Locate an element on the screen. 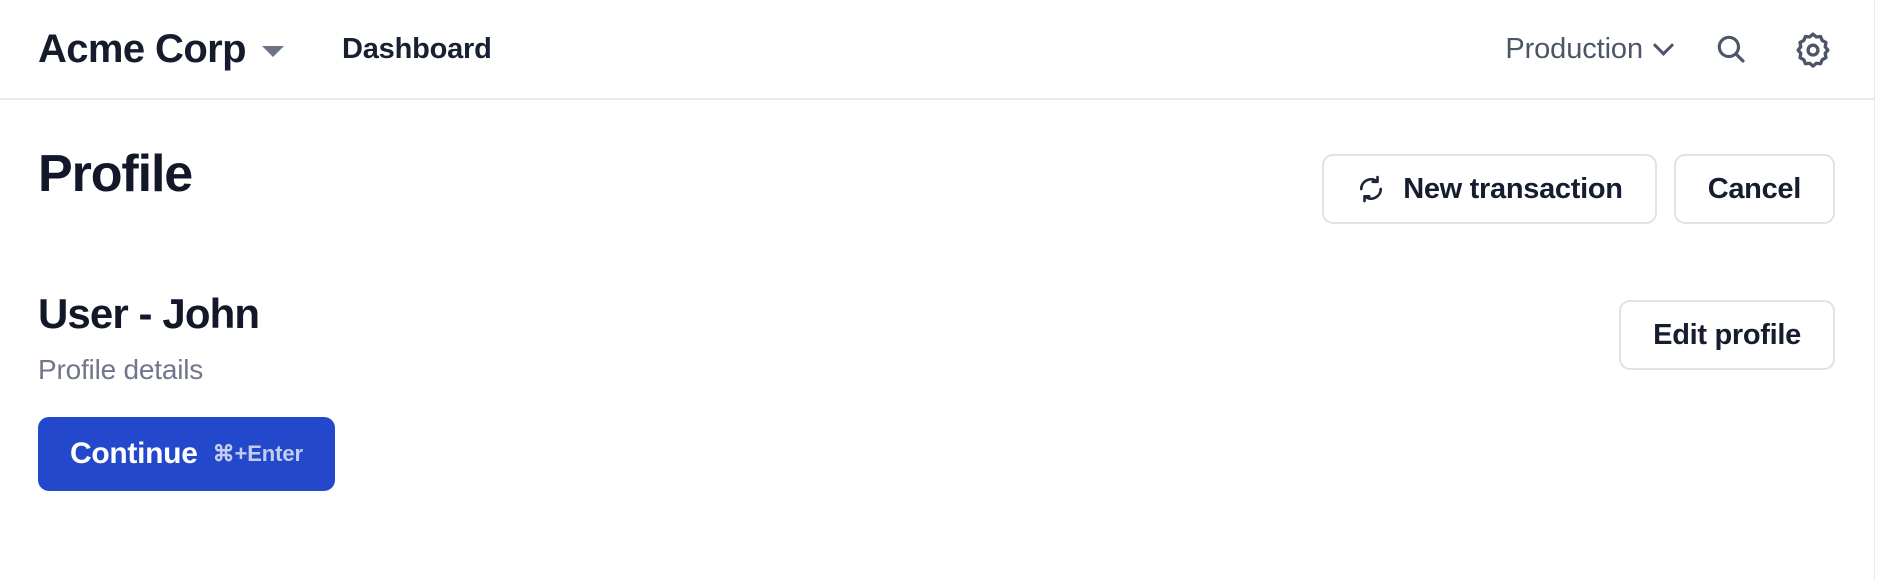 The height and width of the screenshot is (580, 1884). caret-down-icon is located at coordinates (272, 51).